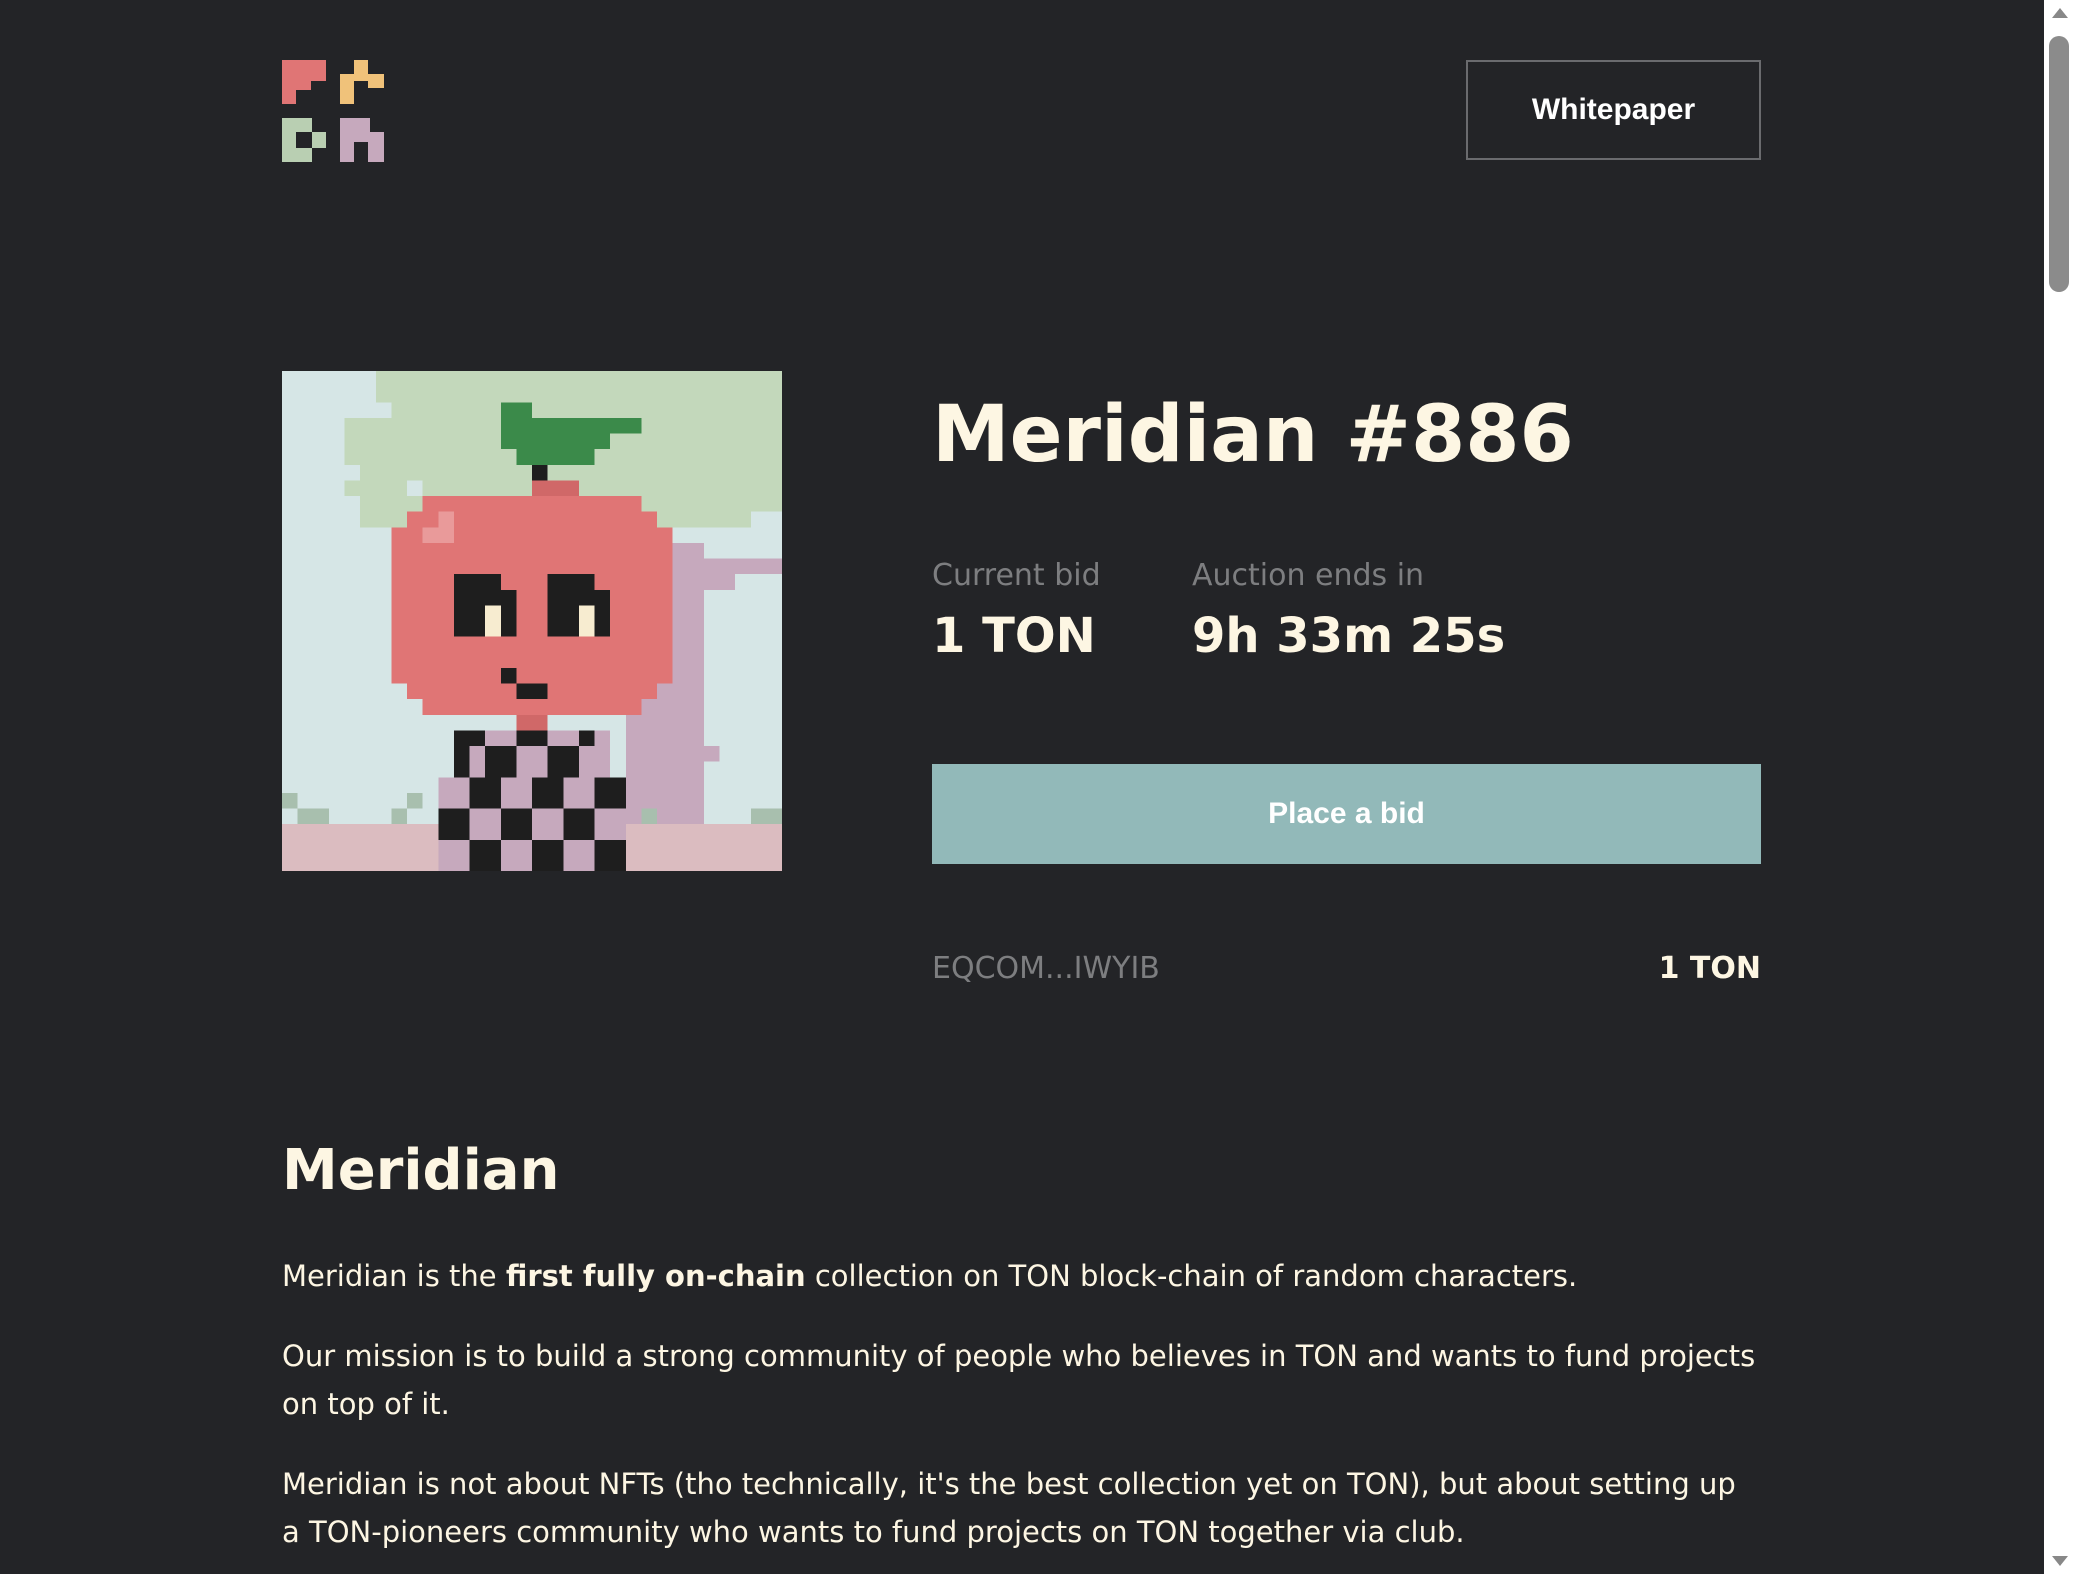  I want to click on auction-ends-label: Auction ends in, so click(1308, 575).